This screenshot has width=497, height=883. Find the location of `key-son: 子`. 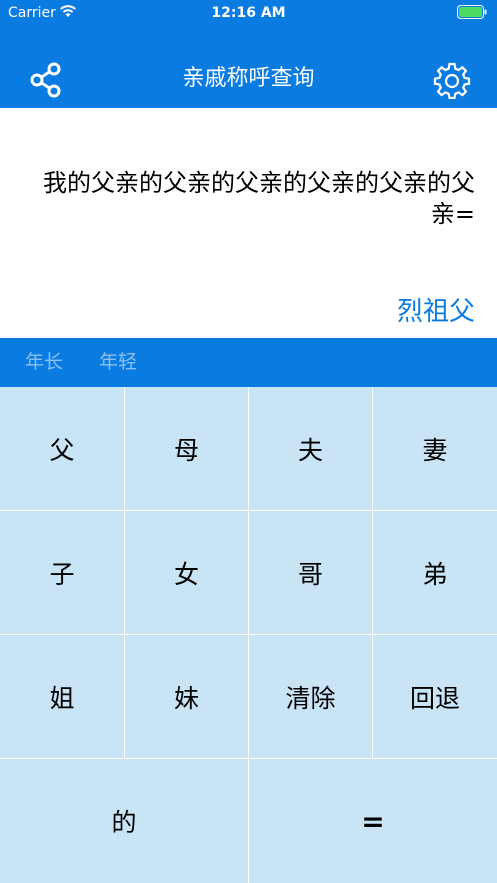

key-son: 子 is located at coordinates (62, 573).